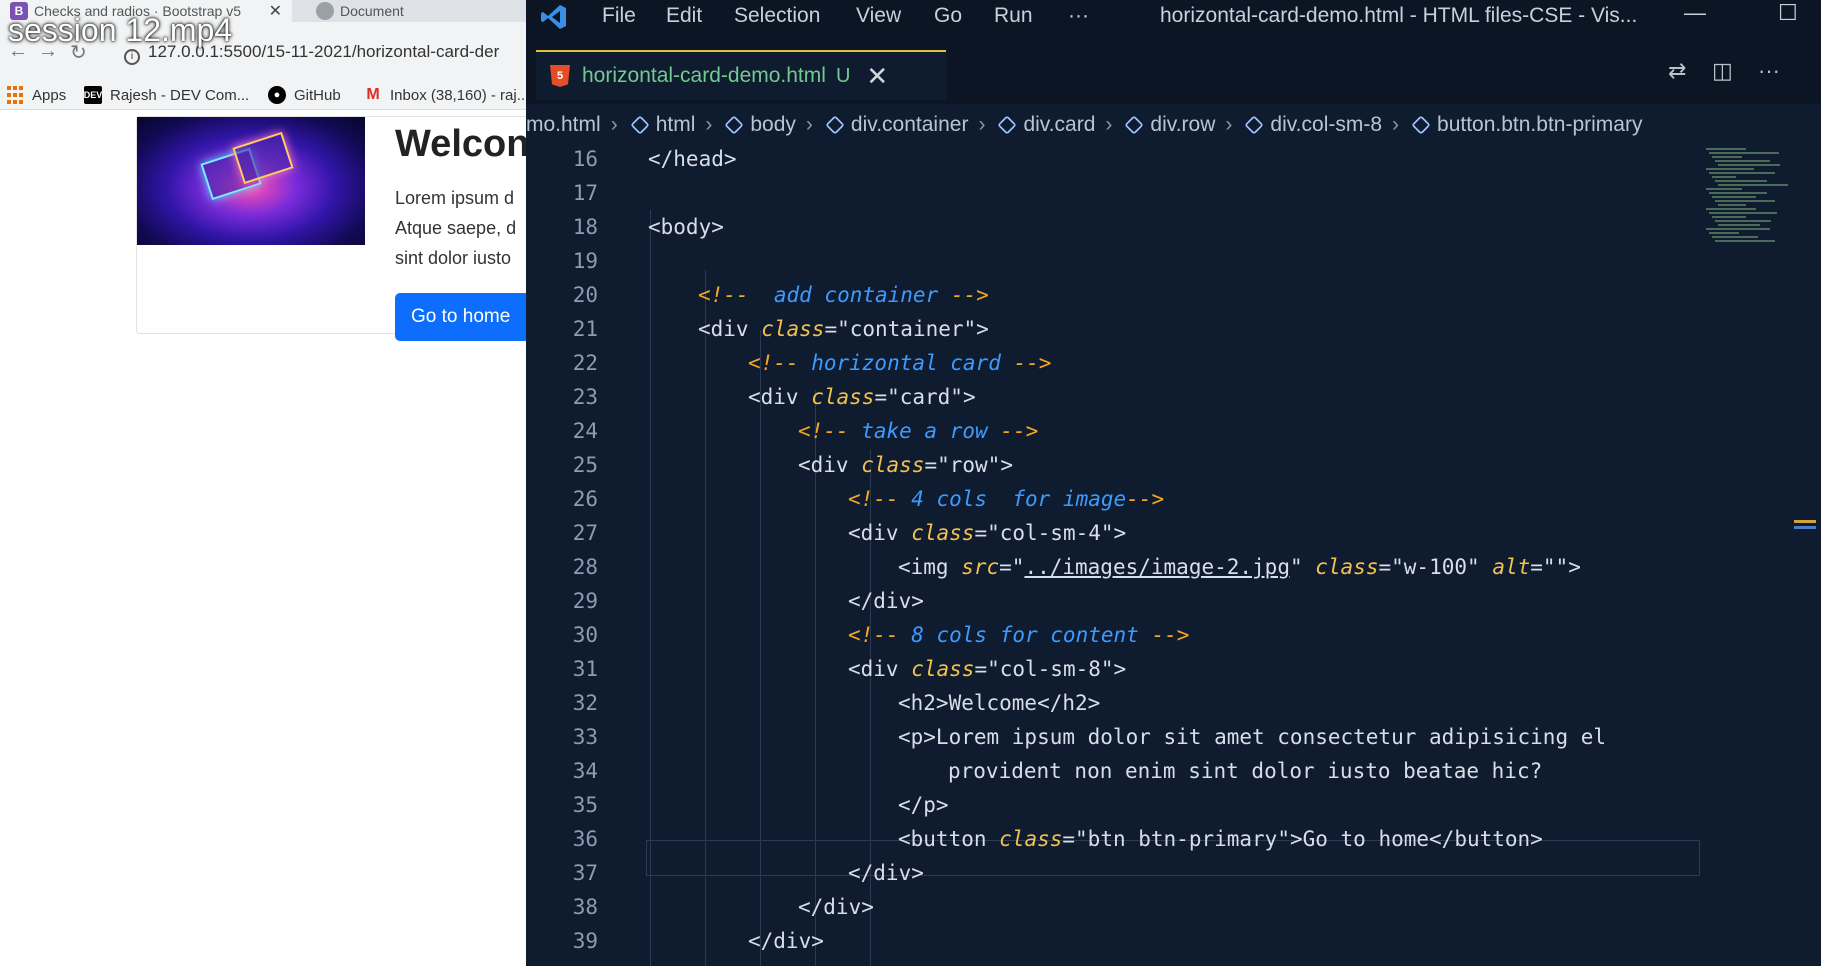 The width and height of the screenshot is (1821, 966). What do you see at coordinates (1722, 71) in the screenshot?
I see `split-editor-icon: ◫` at bounding box center [1722, 71].